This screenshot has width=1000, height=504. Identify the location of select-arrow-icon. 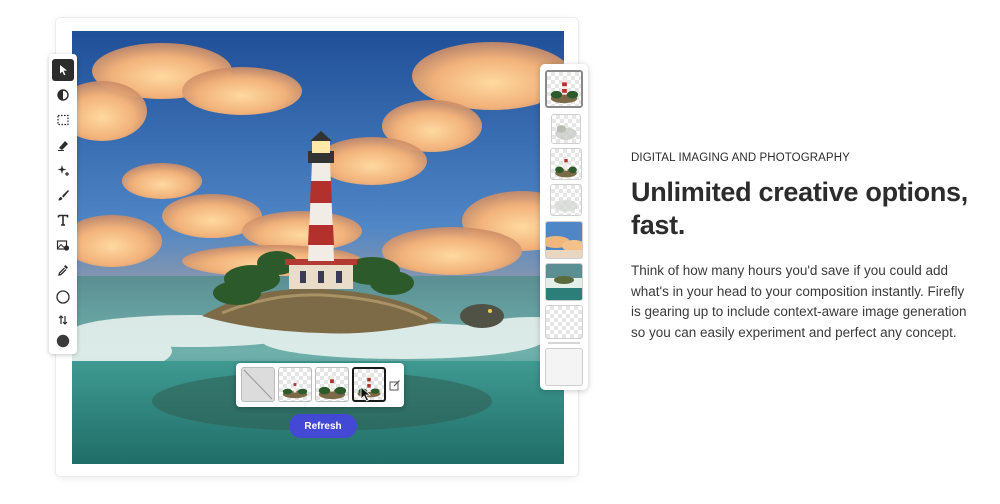
(63, 70).